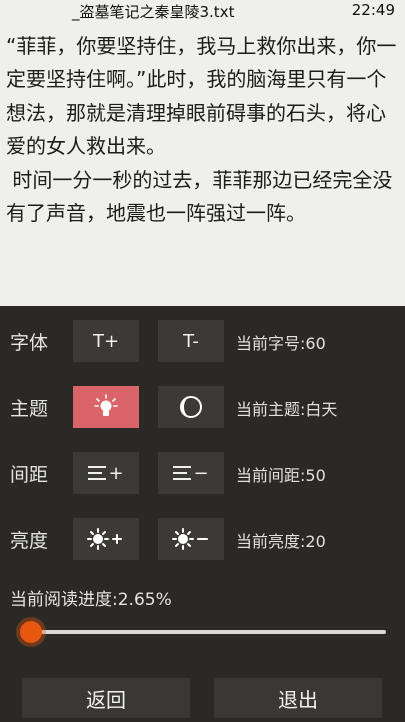  I want to click on font-row: 字体 T+ T- 当前字号:60, so click(202, 341).